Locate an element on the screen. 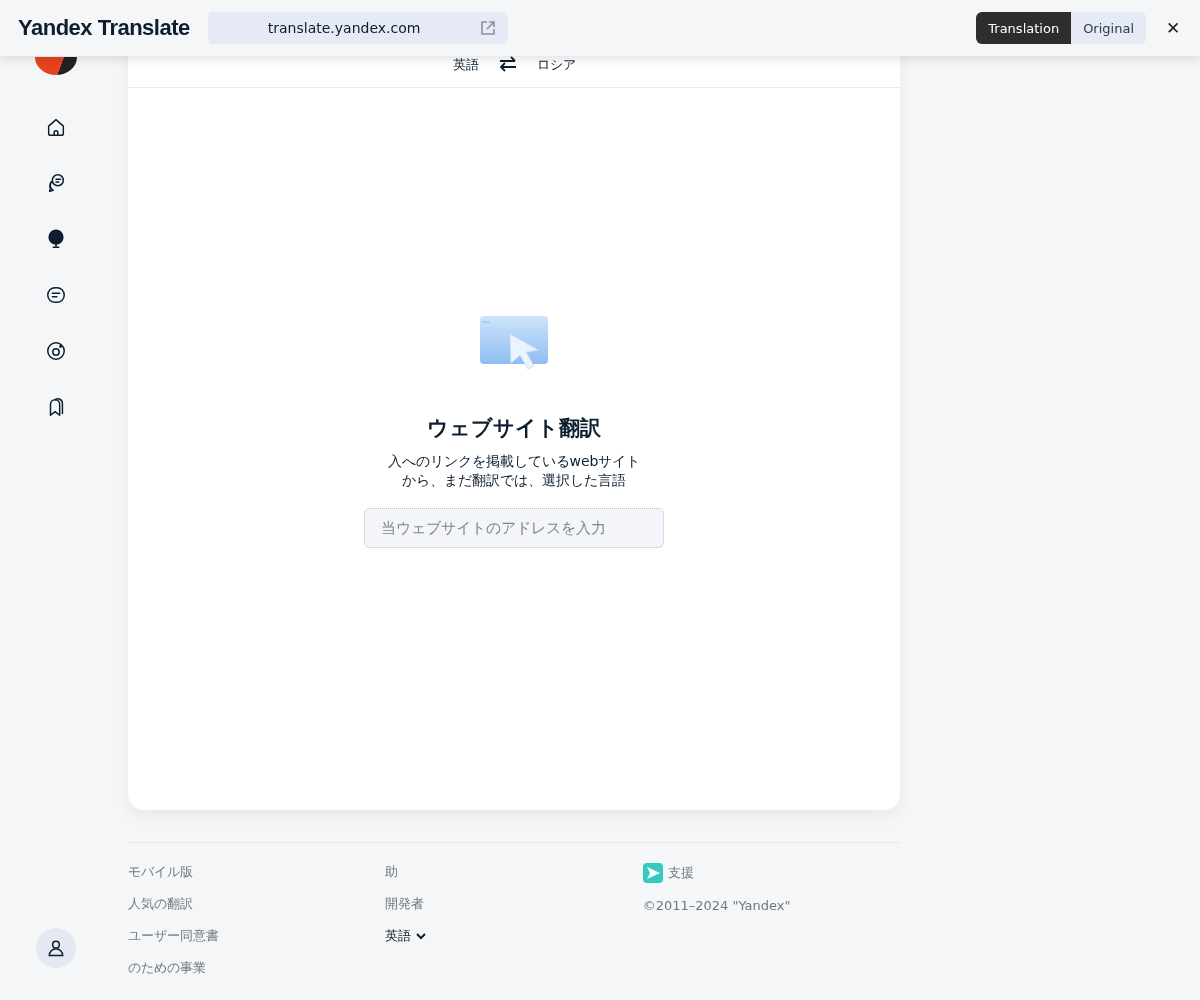 This screenshot has height=1000, width=1200. section-title: ウェブサイト翻訳 is located at coordinates (514, 428).